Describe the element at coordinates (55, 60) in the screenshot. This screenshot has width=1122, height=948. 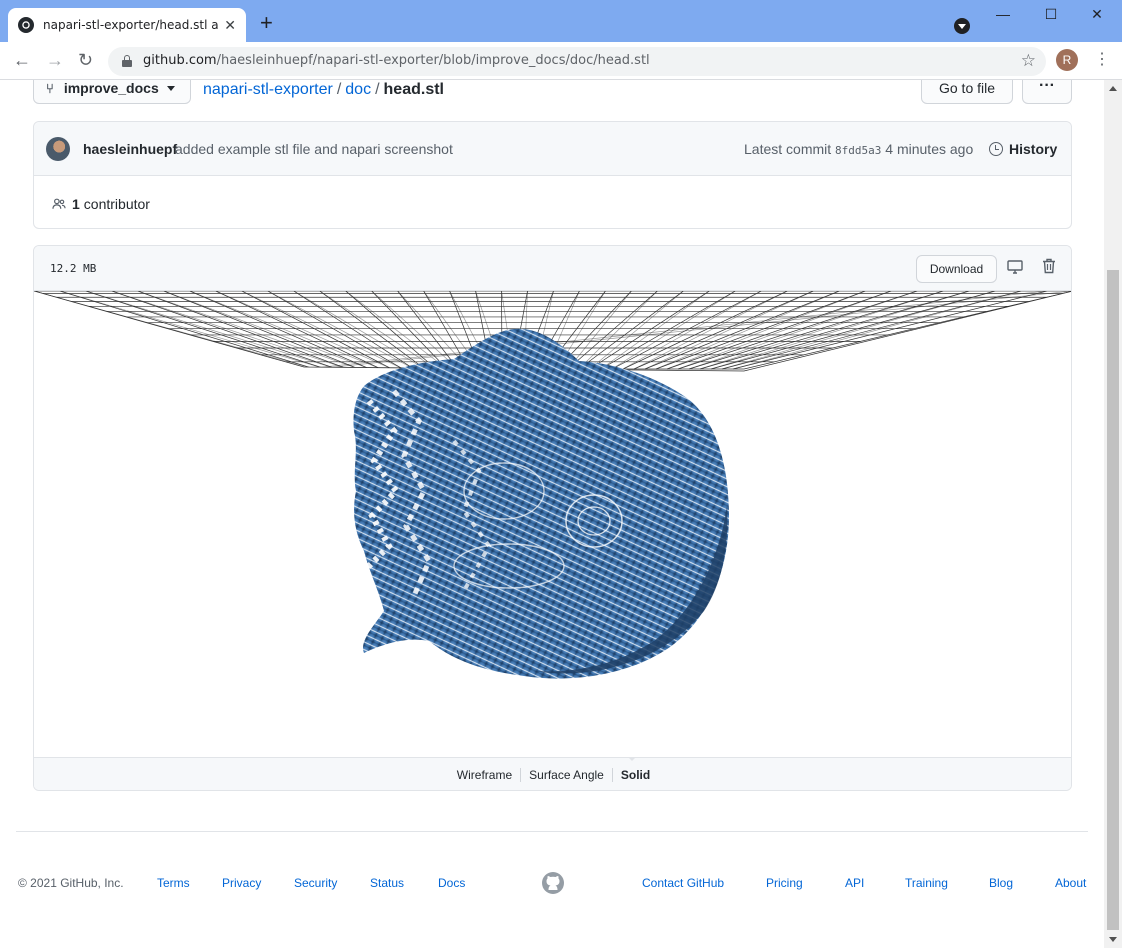
I see `forward-icon: →` at that location.